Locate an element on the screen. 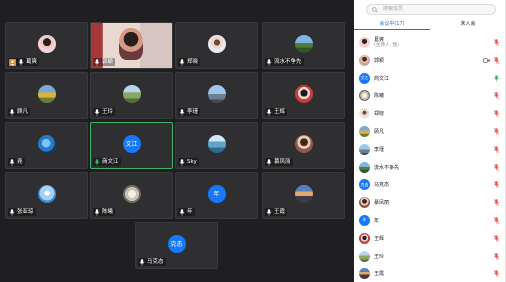  tab-in-meeting: 会议中(17) is located at coordinates (392, 24).